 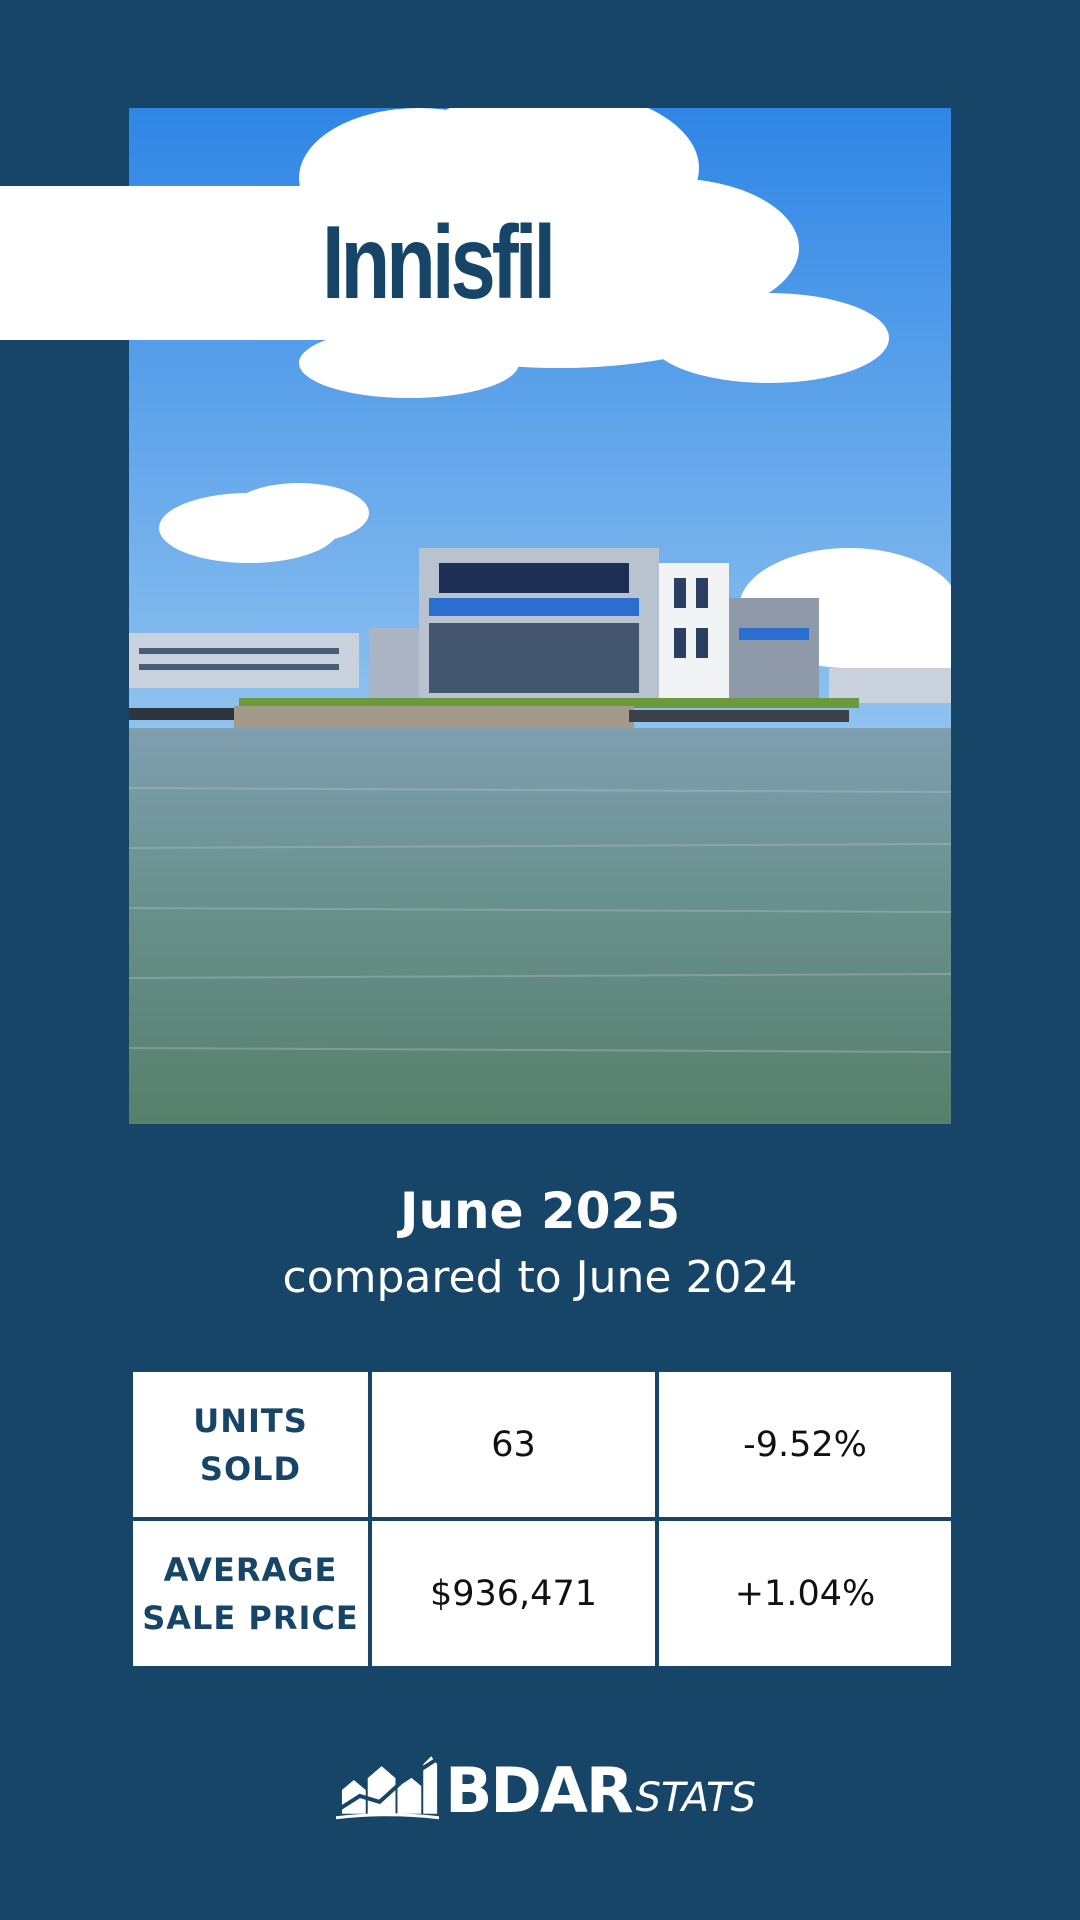 What do you see at coordinates (805, 1444) in the screenshot?
I see `units-sold-change: -9.52%` at bounding box center [805, 1444].